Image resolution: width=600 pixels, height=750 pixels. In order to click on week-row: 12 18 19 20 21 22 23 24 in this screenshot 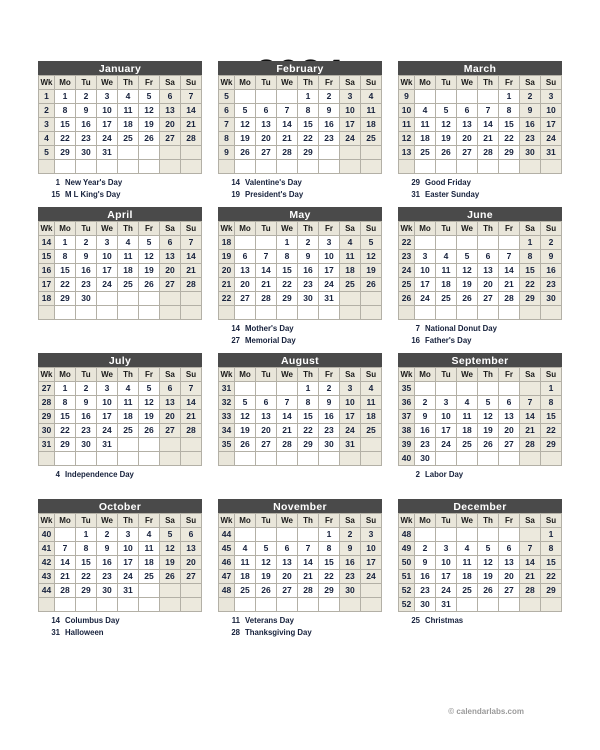, I will do `click(480, 138)`.